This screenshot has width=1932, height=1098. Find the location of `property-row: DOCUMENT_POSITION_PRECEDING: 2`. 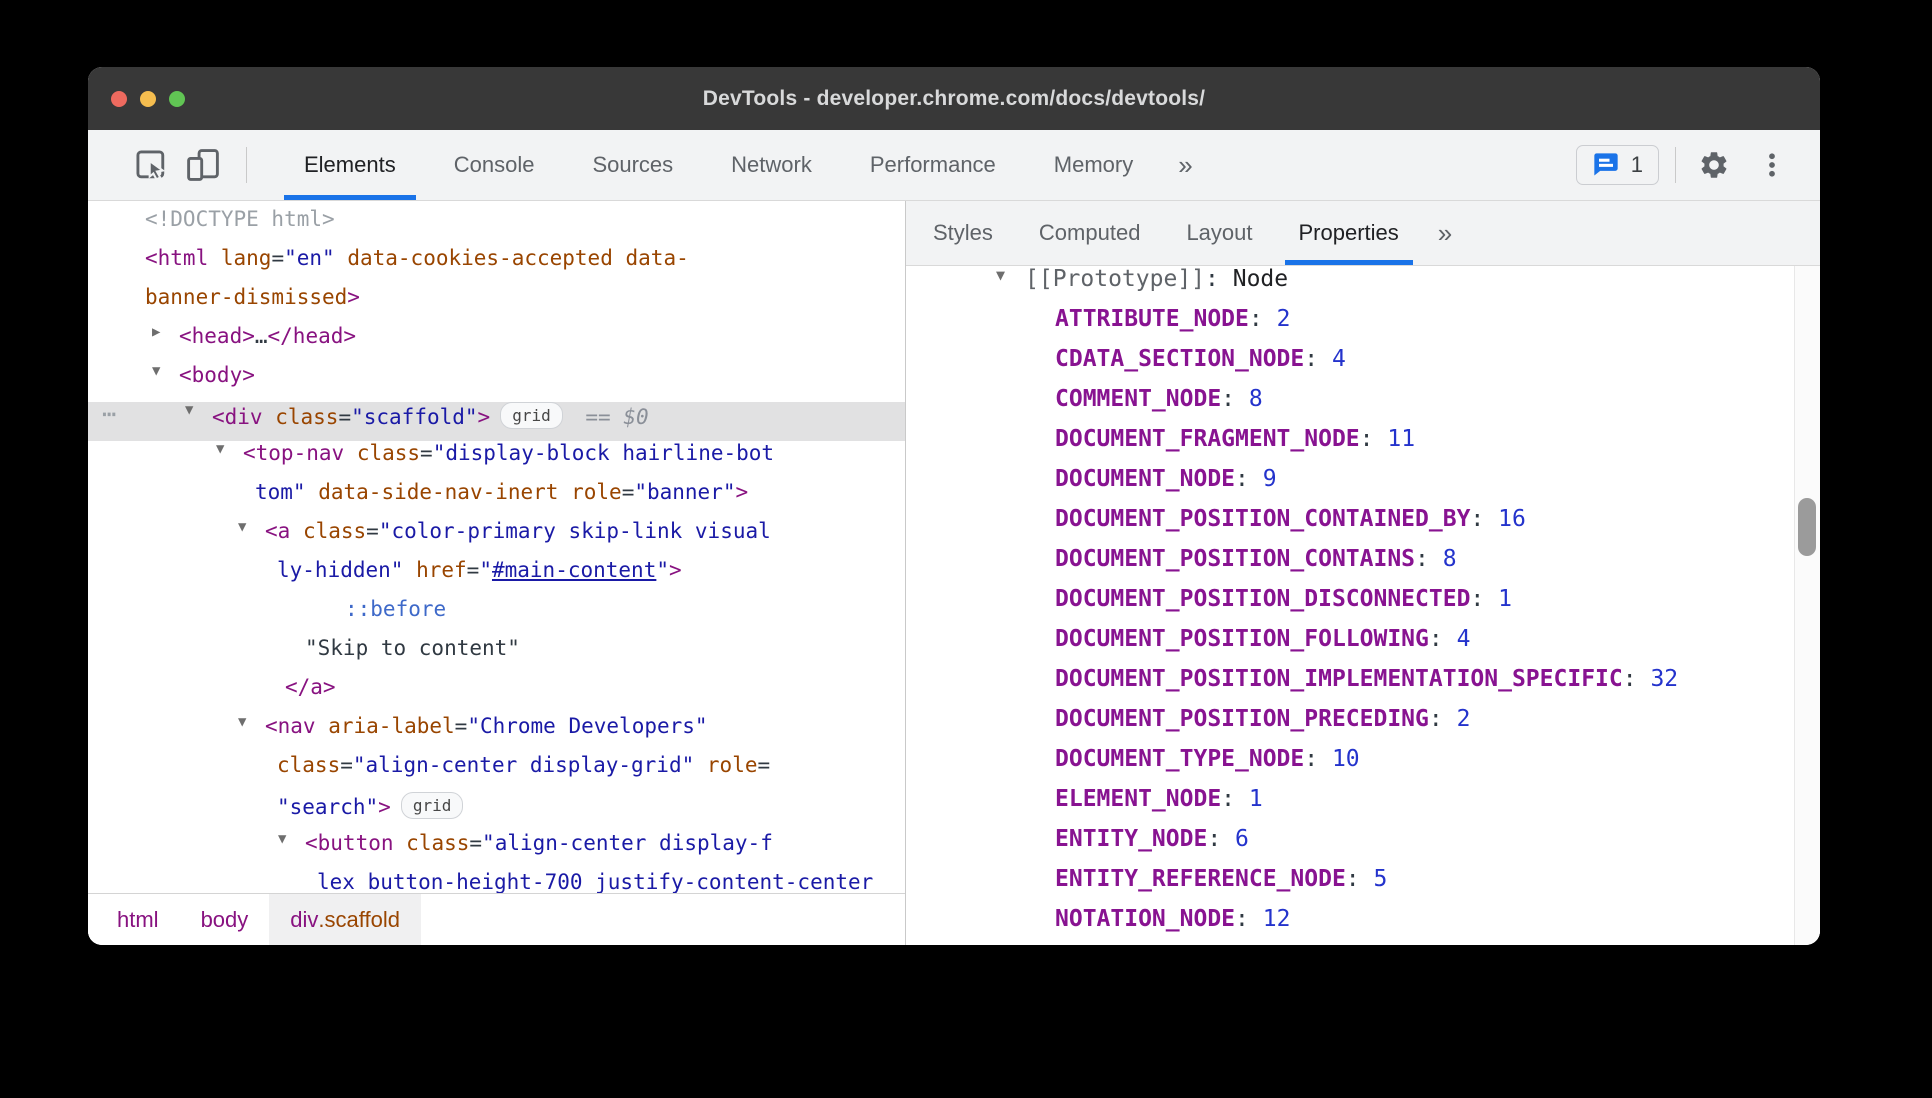

property-row: DOCUMENT_POSITION_PRECEDING: 2 is located at coordinates (1363, 726).